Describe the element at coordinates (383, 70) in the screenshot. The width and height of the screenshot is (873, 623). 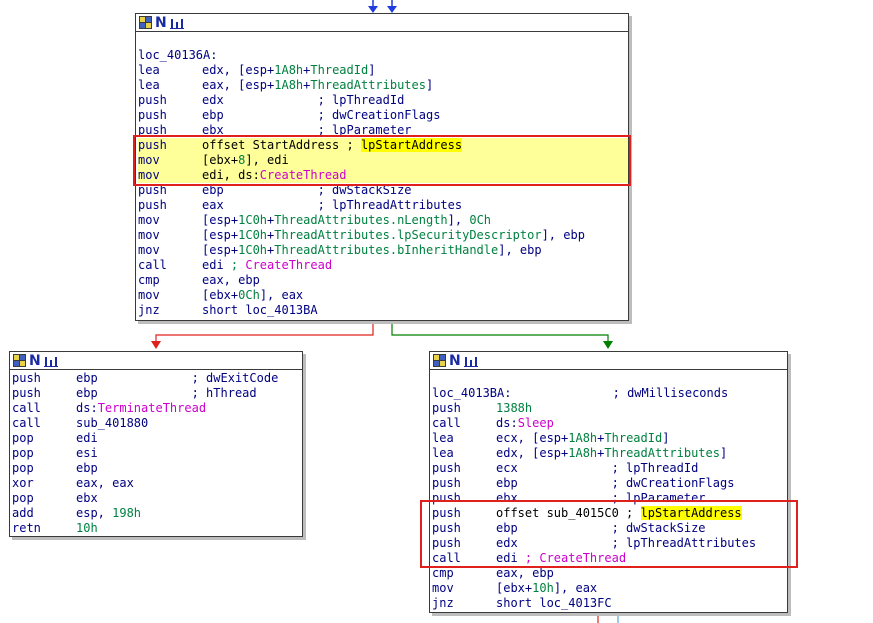
I see `instruction-line: lea edx, [esp+1A8h+ThreadId]` at that location.